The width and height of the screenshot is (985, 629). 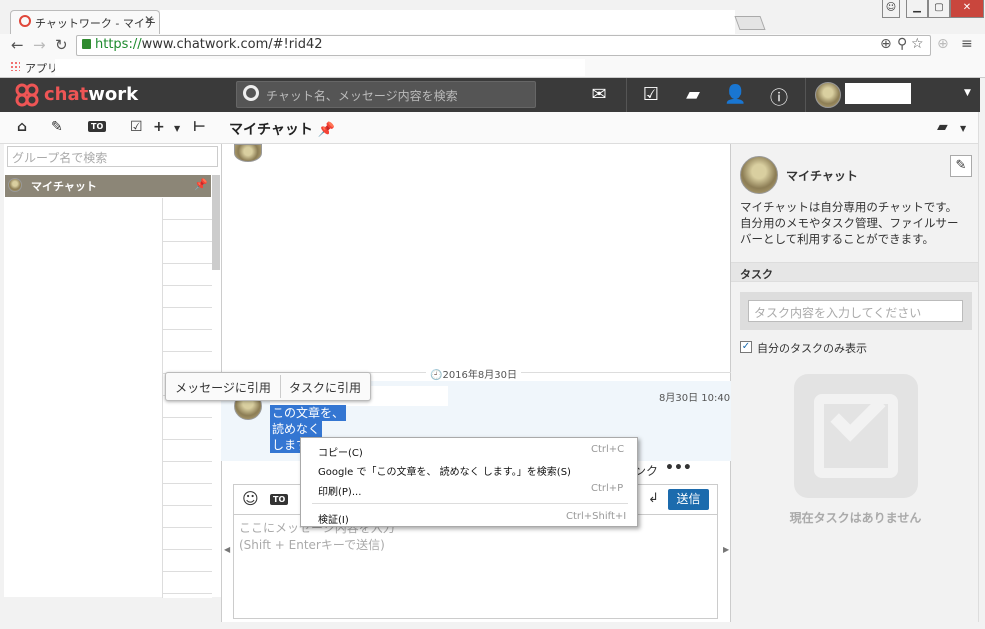 What do you see at coordinates (475, 566) in the screenshot?
I see `message-input: ここにメッセージ内容を入力 (Shift + Enterキーで送信)` at bounding box center [475, 566].